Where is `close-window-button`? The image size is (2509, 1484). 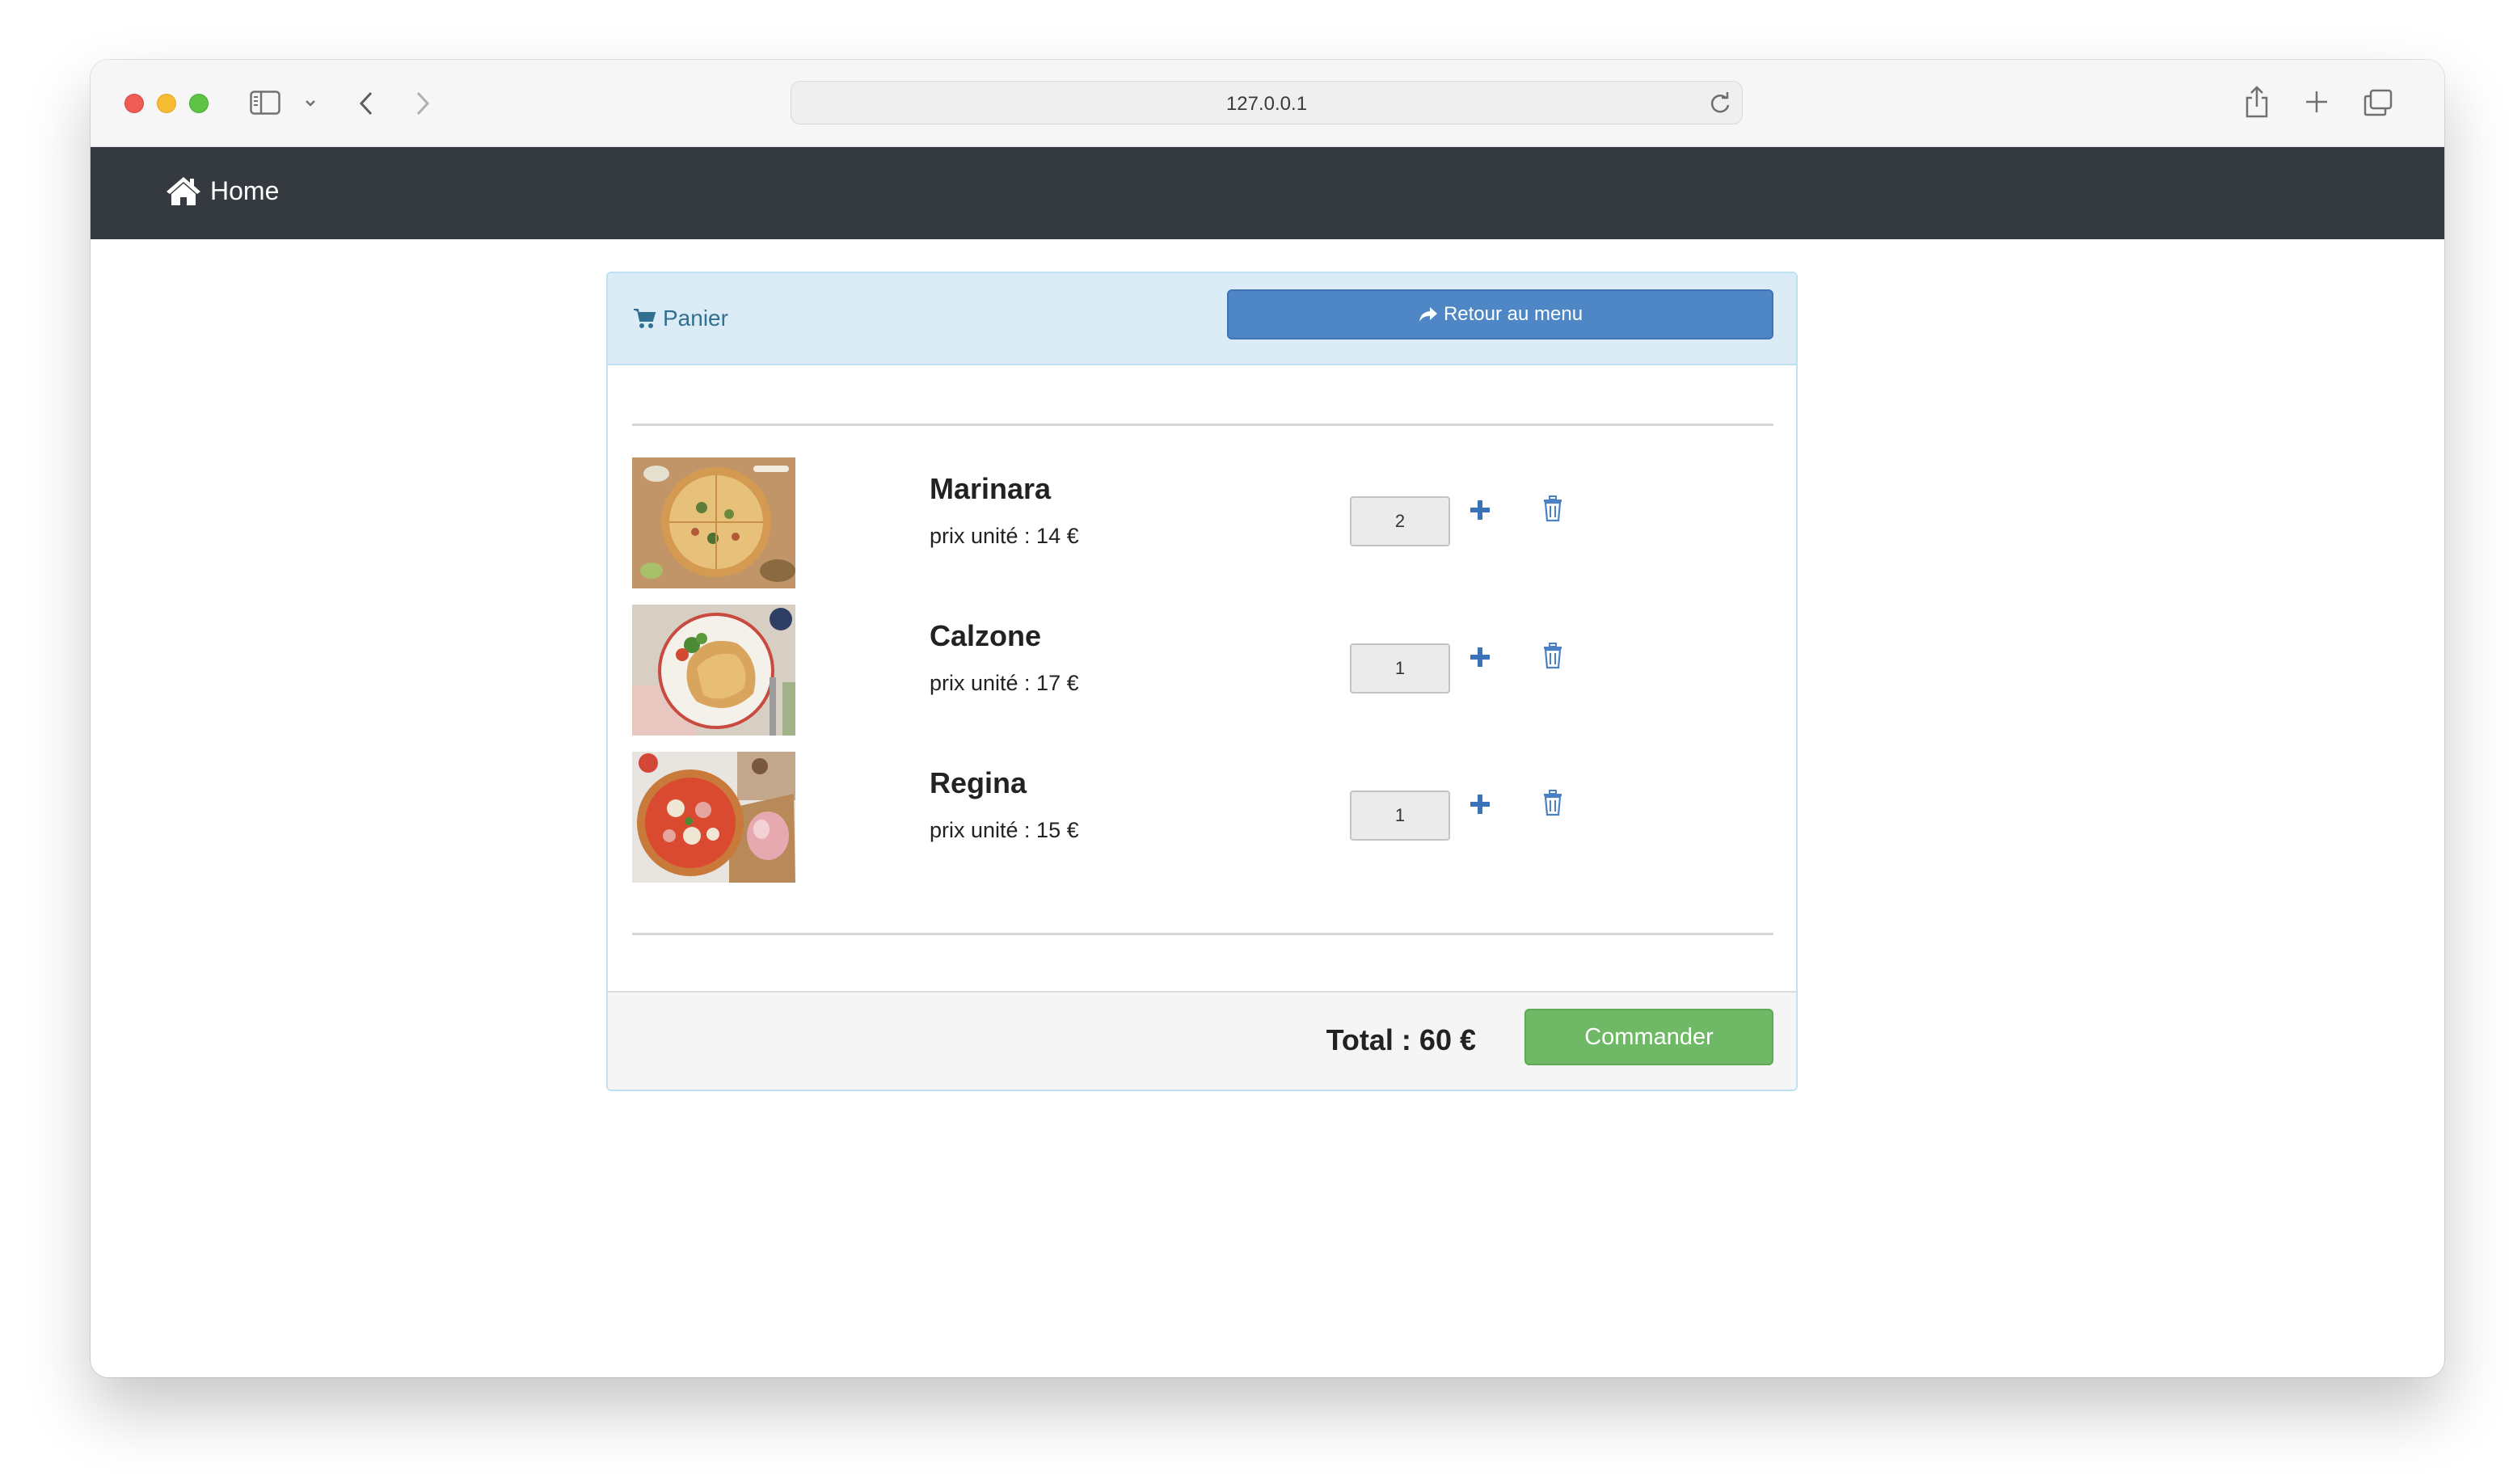 close-window-button is located at coordinates (134, 103).